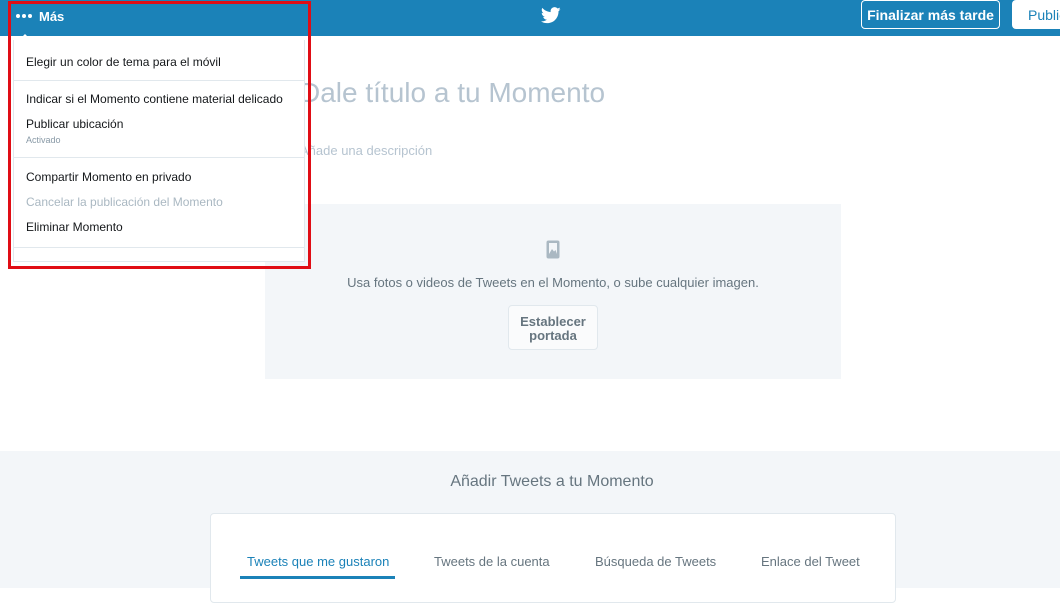 The height and width of the screenshot is (603, 1060). What do you see at coordinates (810, 561) in the screenshot?
I see `tab-tweet-link: Enlace del Tweet` at bounding box center [810, 561].